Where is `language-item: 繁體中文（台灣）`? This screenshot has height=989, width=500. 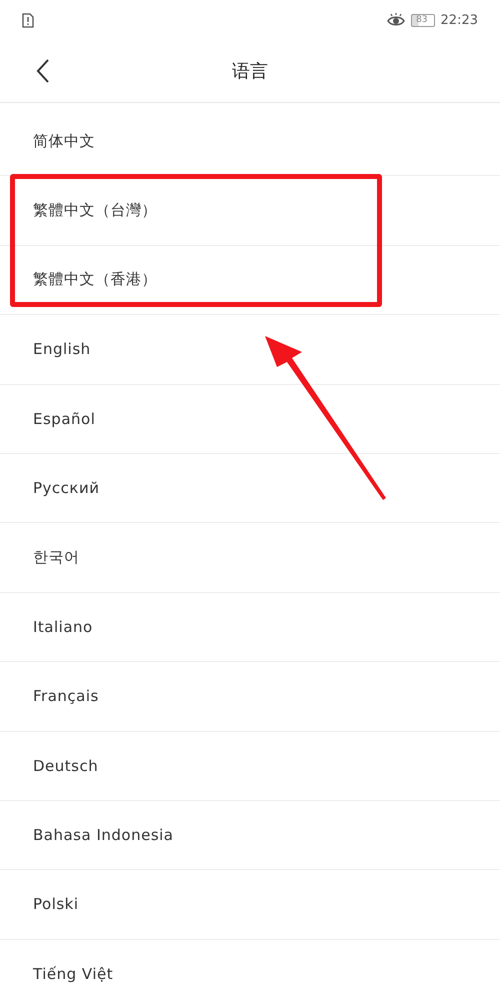
language-item: 繁體中文（台灣） is located at coordinates (250, 211).